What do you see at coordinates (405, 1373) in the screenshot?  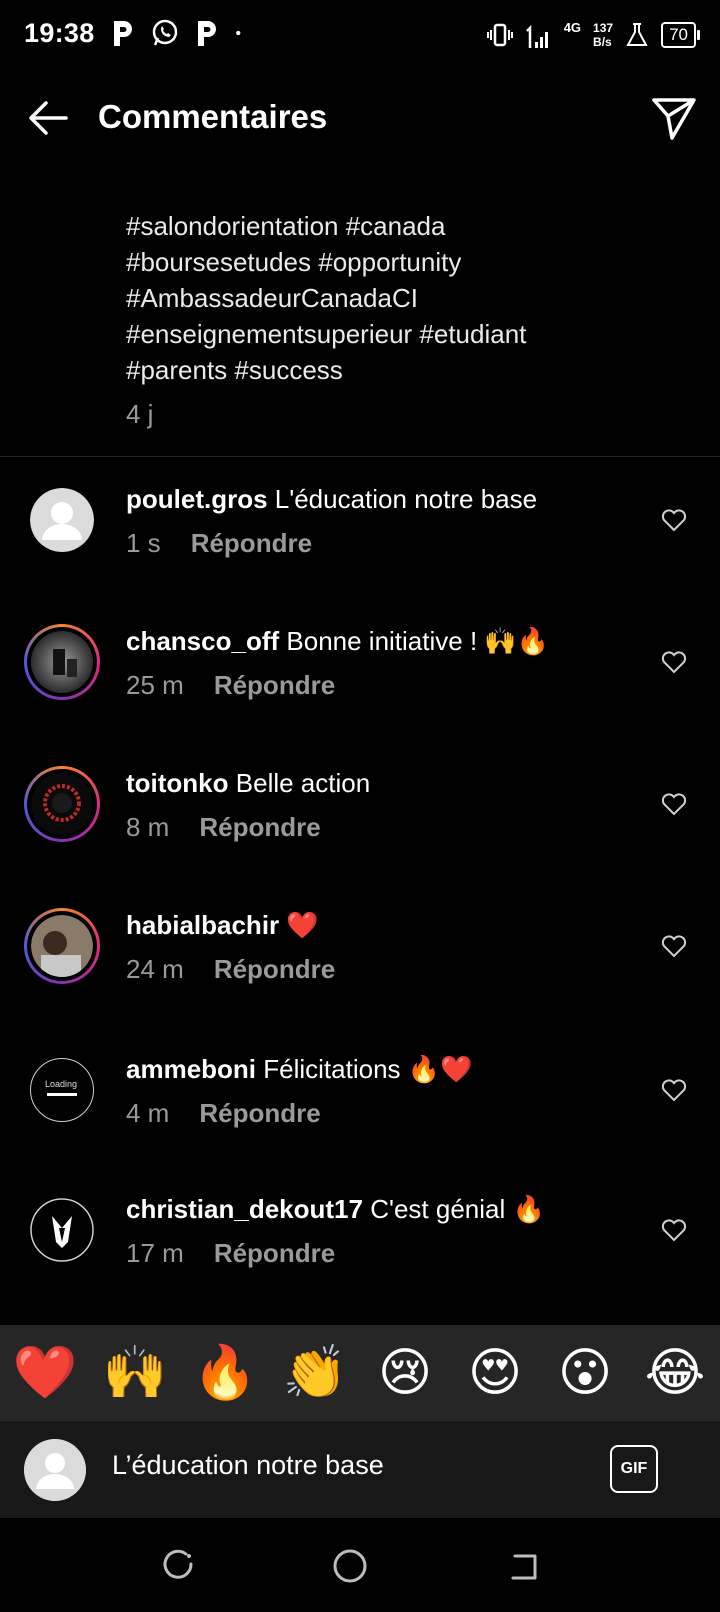 I see `emoji-crying: 😢` at bounding box center [405, 1373].